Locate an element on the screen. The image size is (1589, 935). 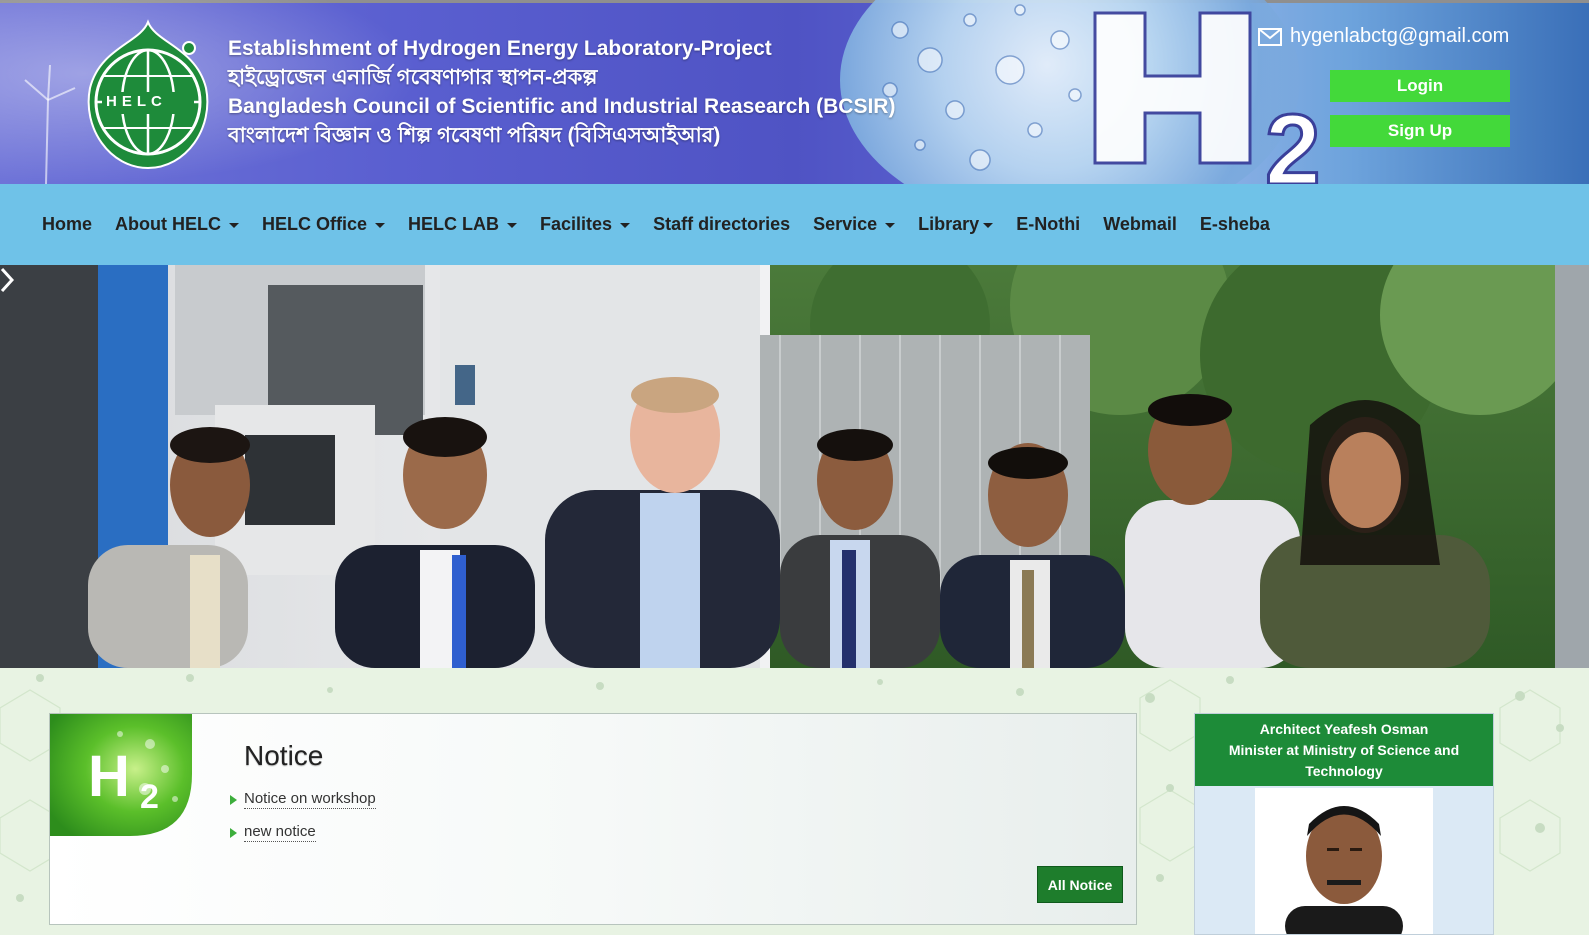
nav-label: Library is located at coordinates (949, 224).